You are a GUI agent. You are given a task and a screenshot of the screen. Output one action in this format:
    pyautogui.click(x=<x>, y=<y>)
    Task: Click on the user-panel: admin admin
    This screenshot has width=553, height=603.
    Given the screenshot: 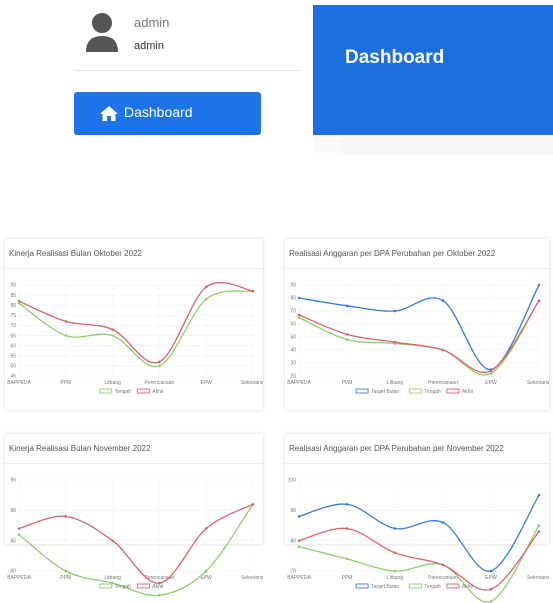 What is the action you would take?
    pyautogui.click(x=194, y=34)
    